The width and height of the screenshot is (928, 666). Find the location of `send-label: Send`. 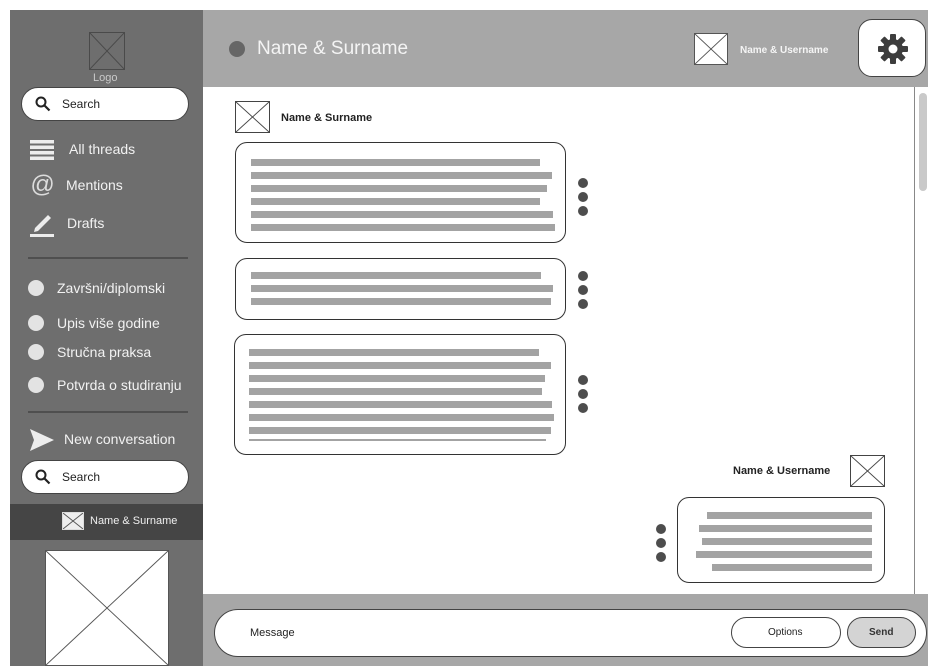

send-label: Send is located at coordinates (881, 632).